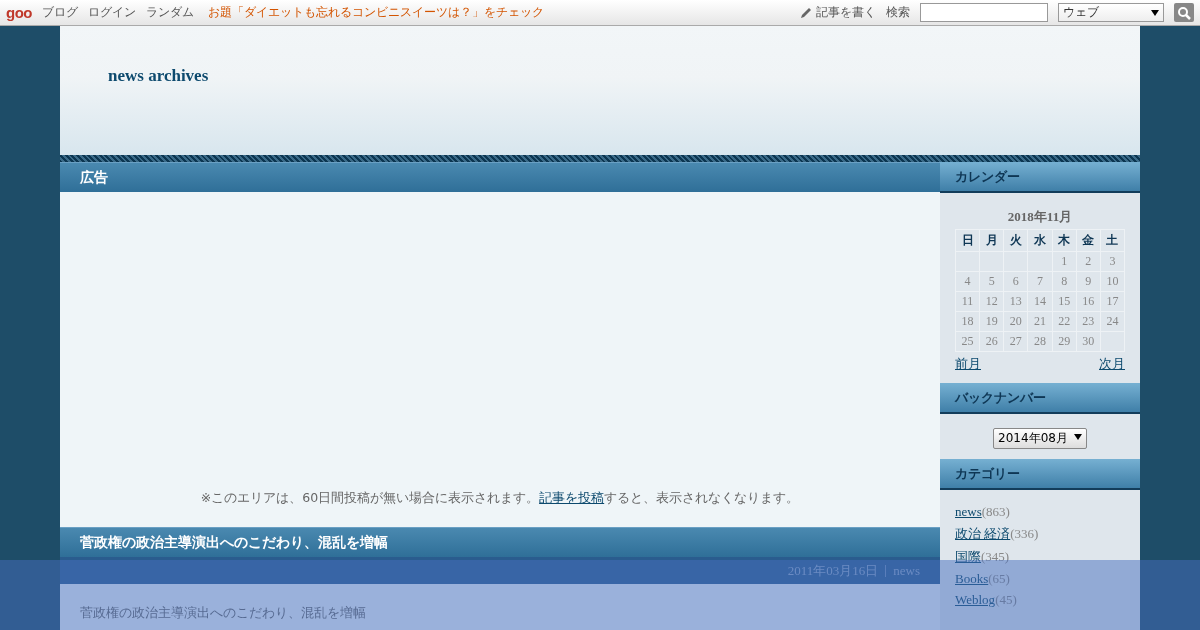 This screenshot has height=630, width=1200. What do you see at coordinates (1015, 301) in the screenshot?
I see `calendar-day: 13` at bounding box center [1015, 301].